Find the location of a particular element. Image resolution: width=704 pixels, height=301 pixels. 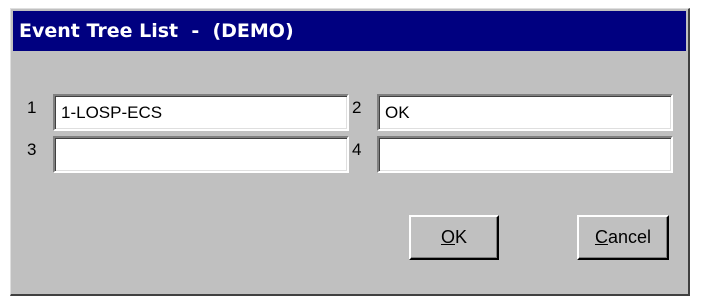

cancel-button: Cancel is located at coordinates (623, 237).